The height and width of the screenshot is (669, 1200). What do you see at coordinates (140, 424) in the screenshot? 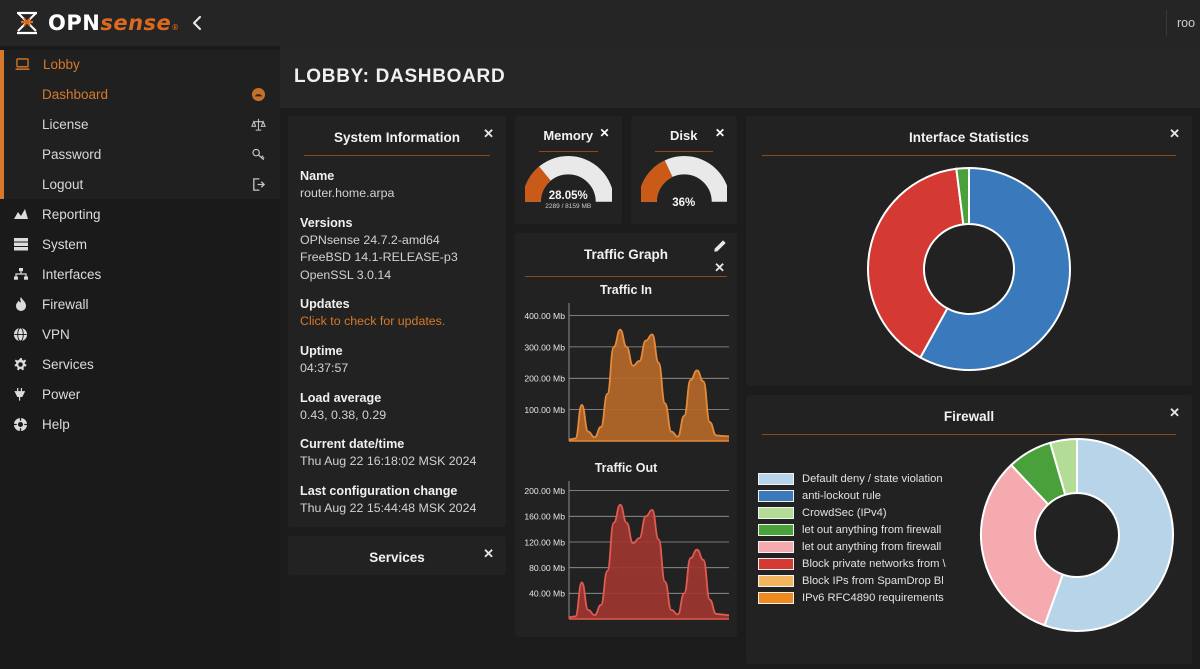
I see `sidebar-item-help: Help` at bounding box center [140, 424].